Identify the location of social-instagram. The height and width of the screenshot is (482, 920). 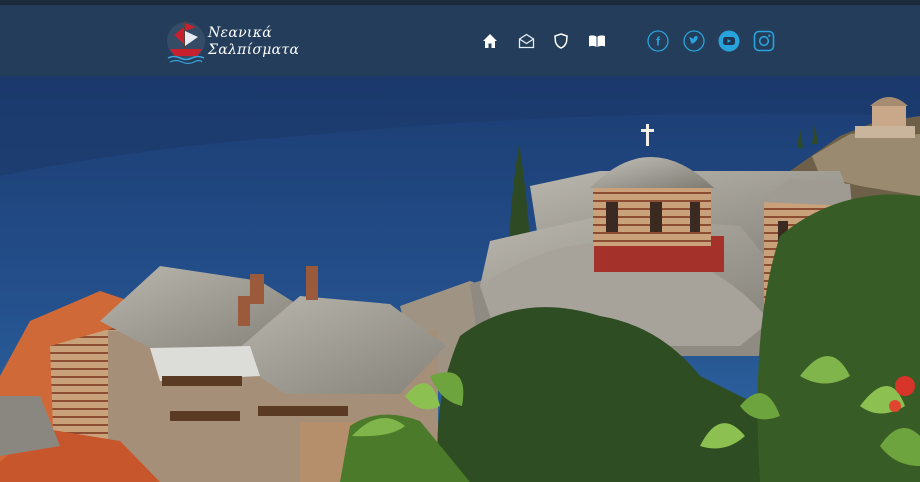
(764, 41).